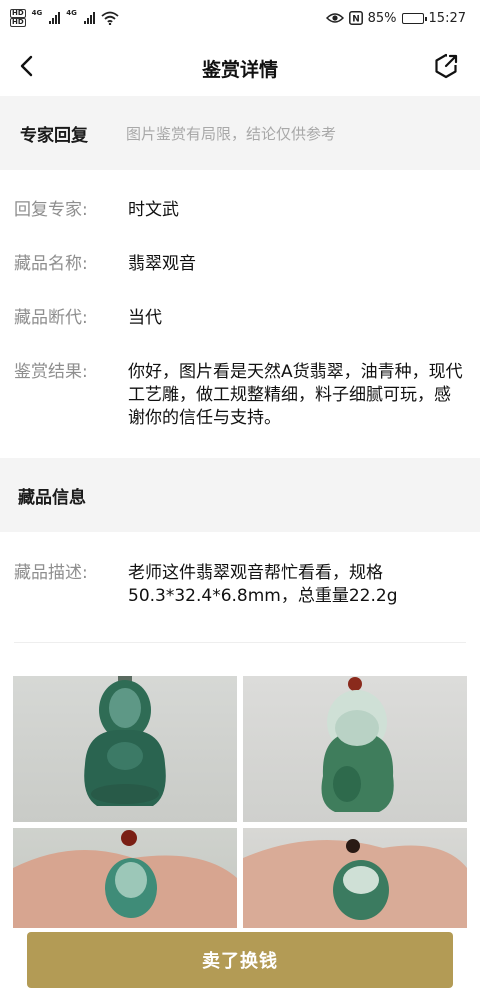 The height and width of the screenshot is (996, 480). What do you see at coordinates (52, 497) in the screenshot?
I see `section-title: 藏品信息` at bounding box center [52, 497].